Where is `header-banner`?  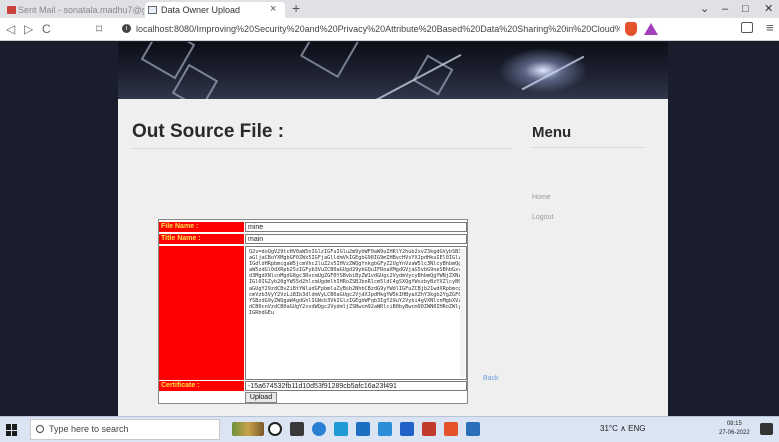
header-banner is located at coordinates (393, 70).